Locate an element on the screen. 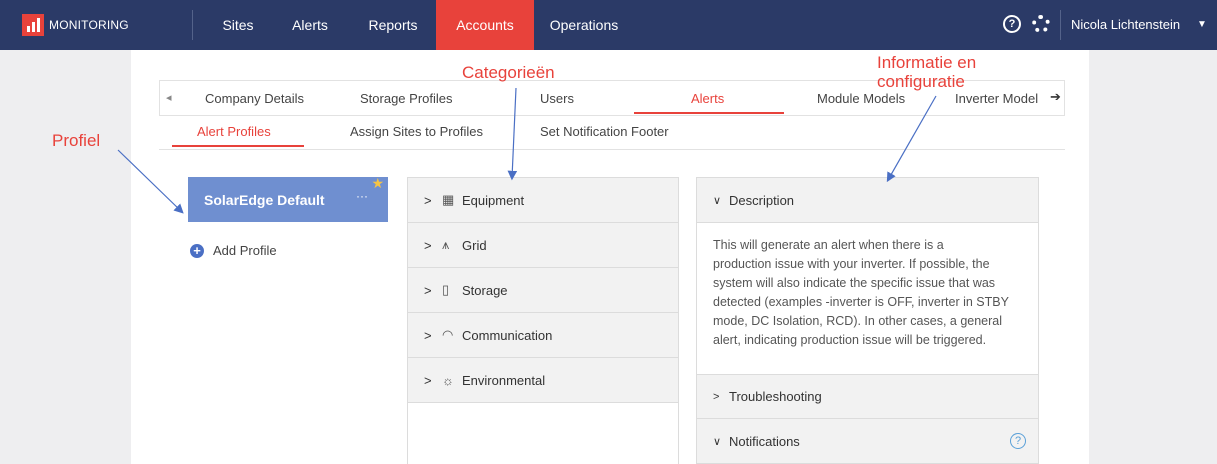  arrow-to-profile is located at coordinates (150, 181).